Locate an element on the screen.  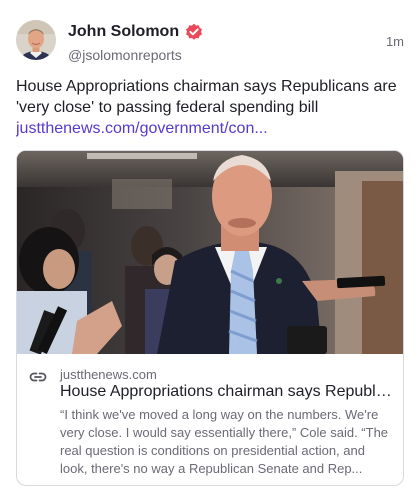
author-name-row: John Solomon is located at coordinates (135, 32).